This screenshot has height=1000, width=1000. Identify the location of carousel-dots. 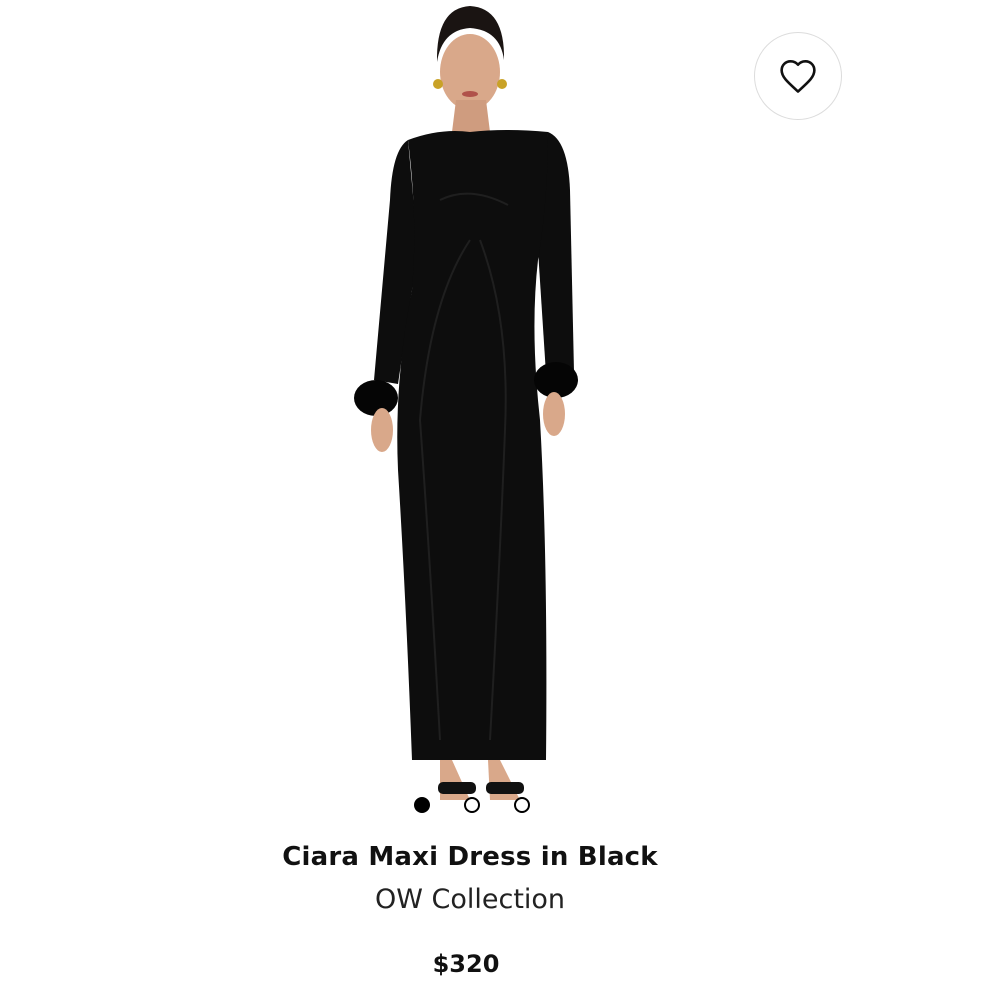
(500, 805).